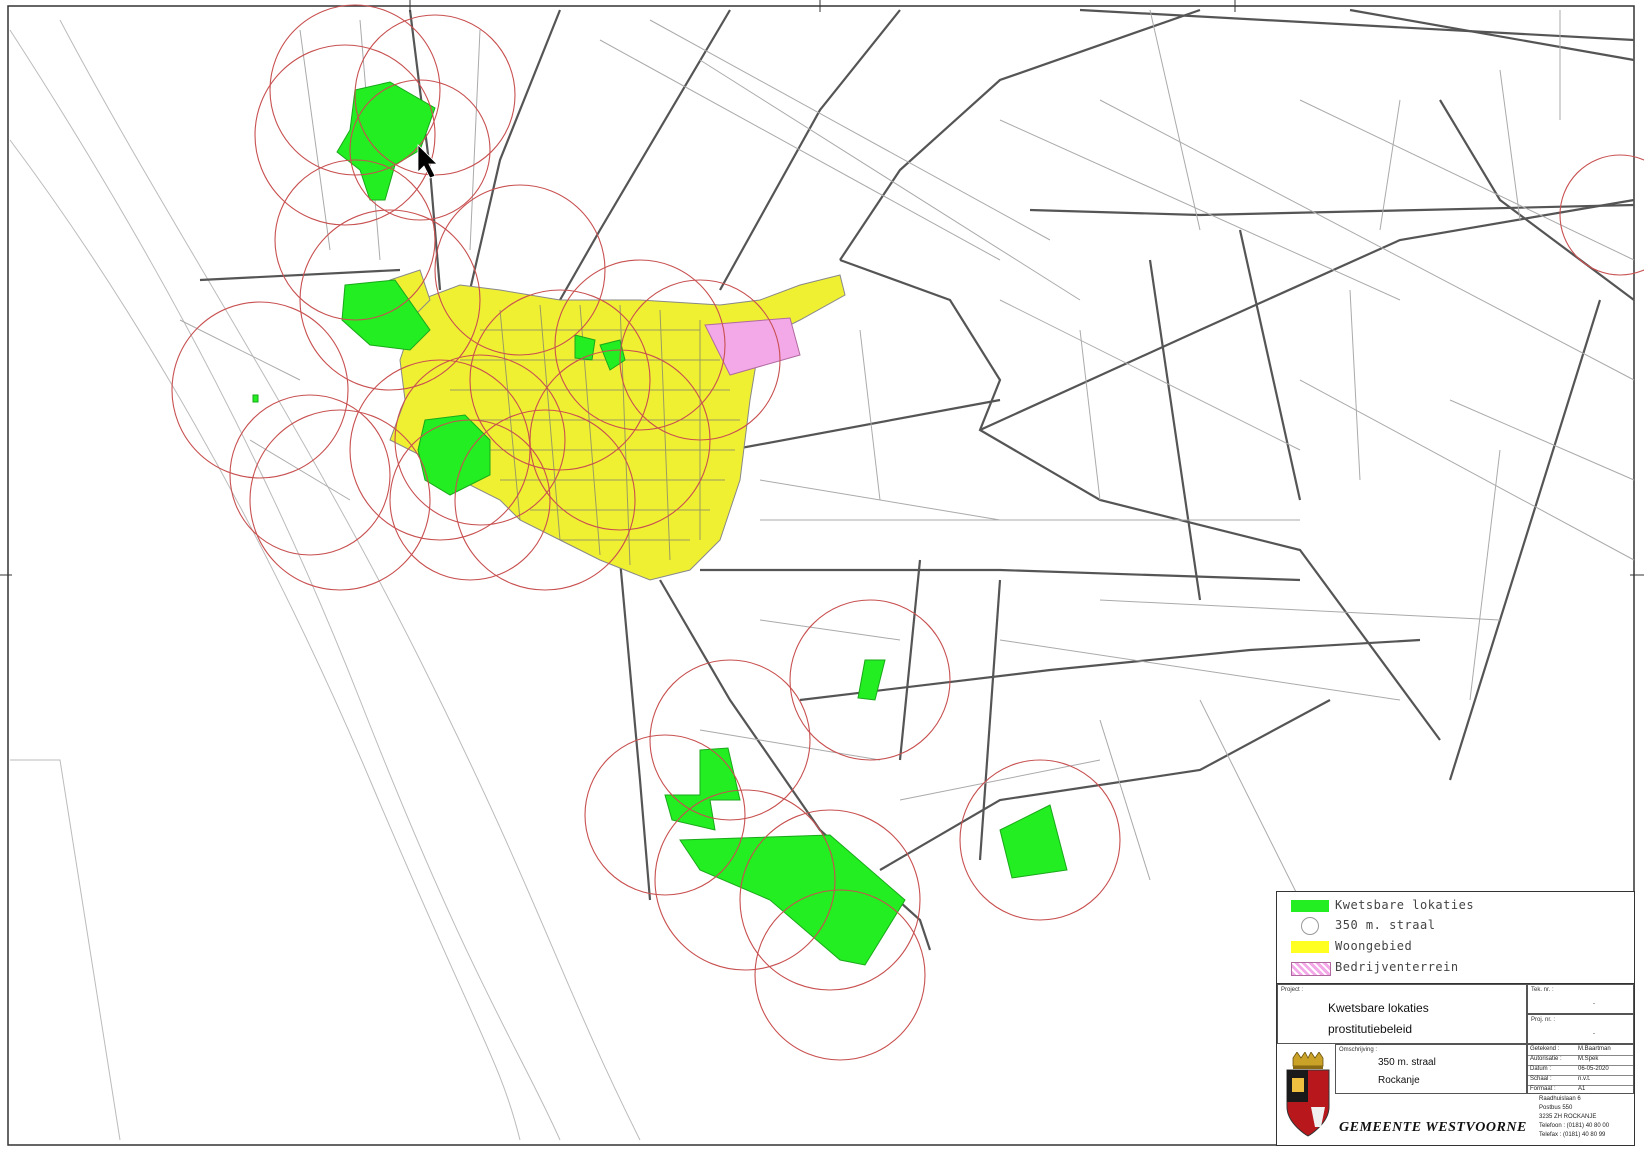 The image size is (1644, 1159). I want to click on legend-row-industrial: Bedrijventerrein, so click(1455, 968).